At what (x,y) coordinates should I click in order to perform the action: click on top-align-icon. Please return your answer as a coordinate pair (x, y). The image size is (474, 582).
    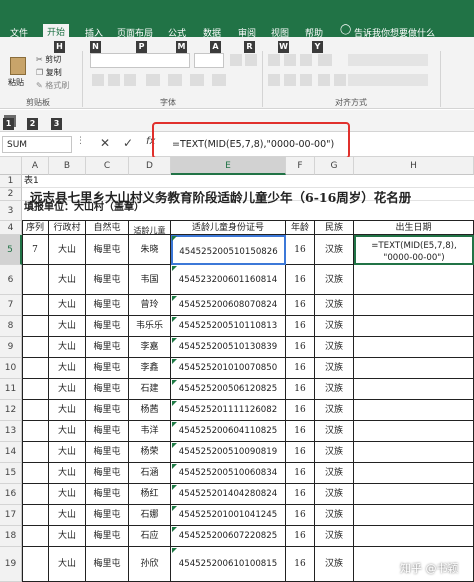
    Looking at the image, I should click on (274, 60).